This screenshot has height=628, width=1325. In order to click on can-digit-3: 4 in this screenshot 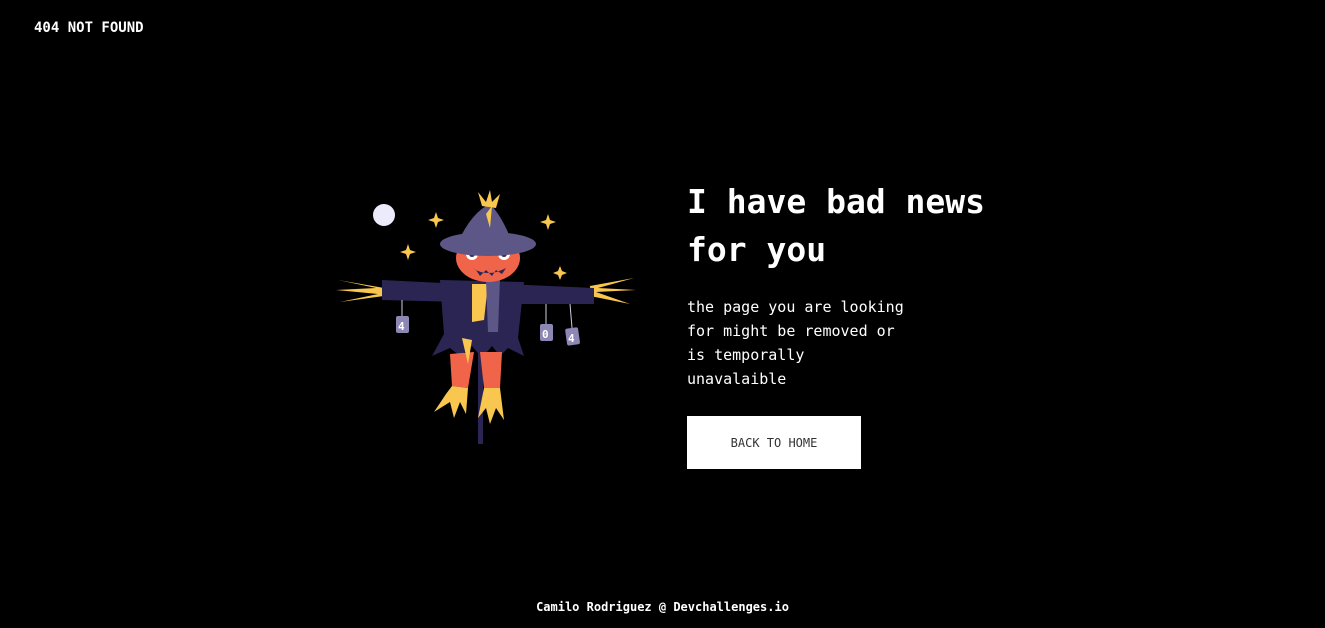, I will do `click(571, 338)`.